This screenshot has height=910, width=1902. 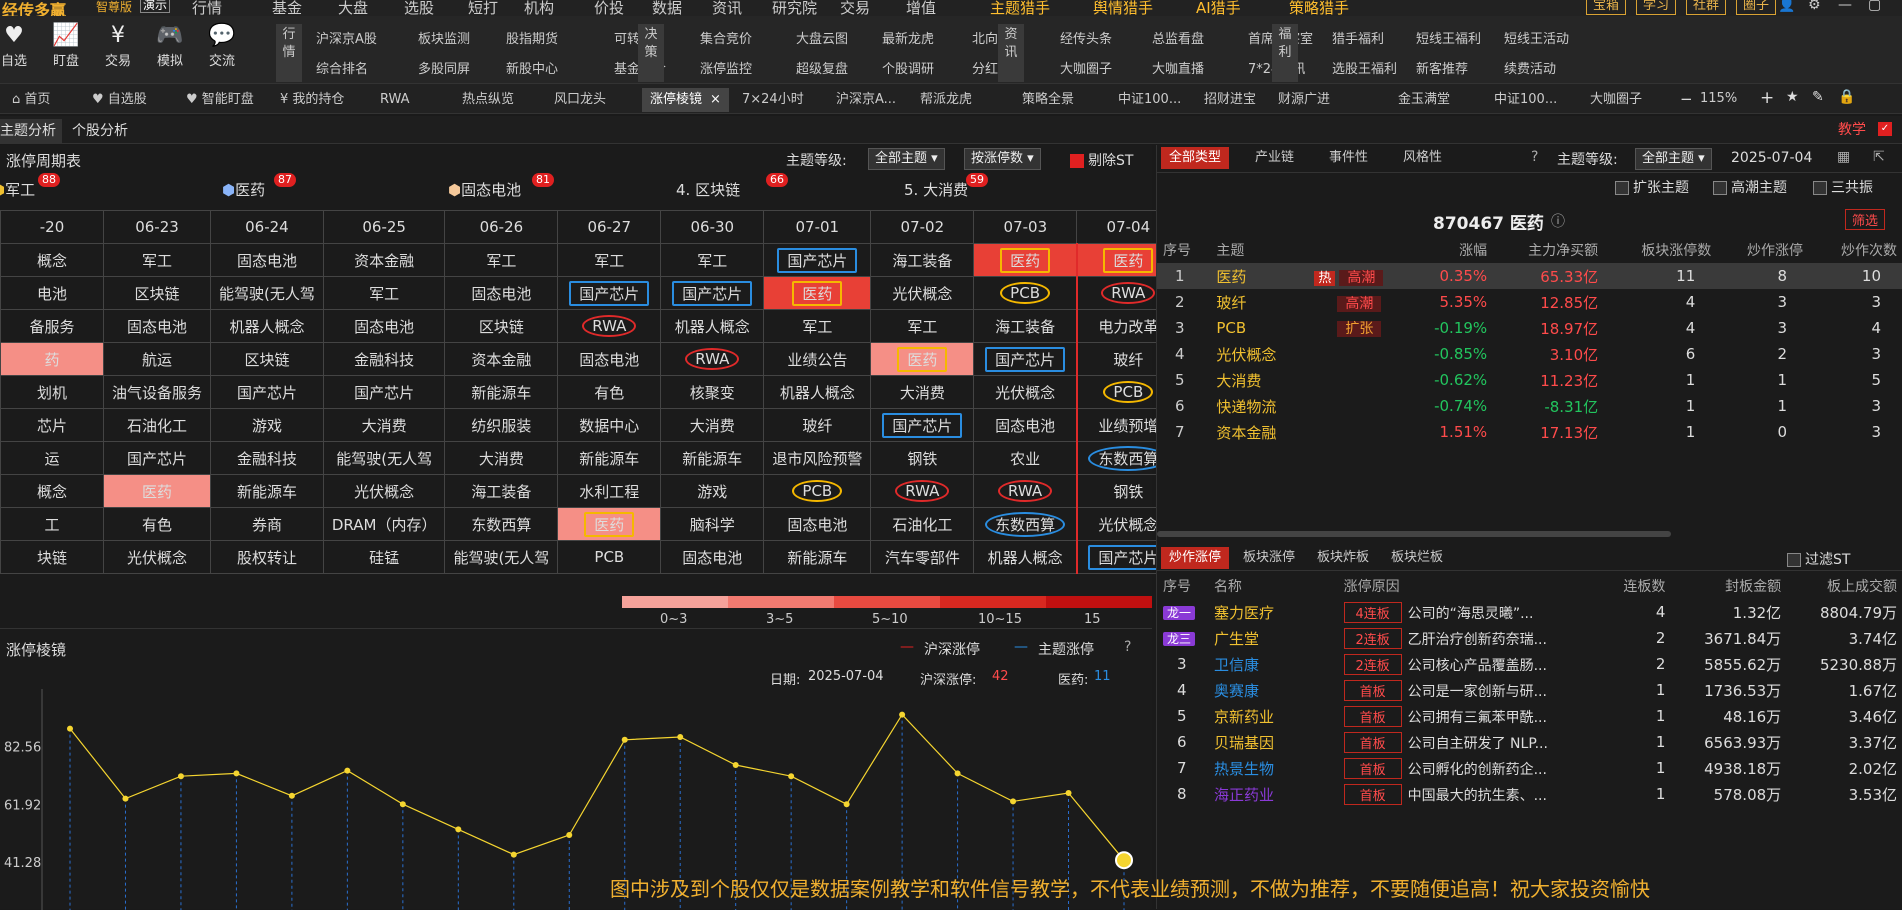 I want to click on stock-tab-3: 板块烂板, so click(x=1417, y=558).